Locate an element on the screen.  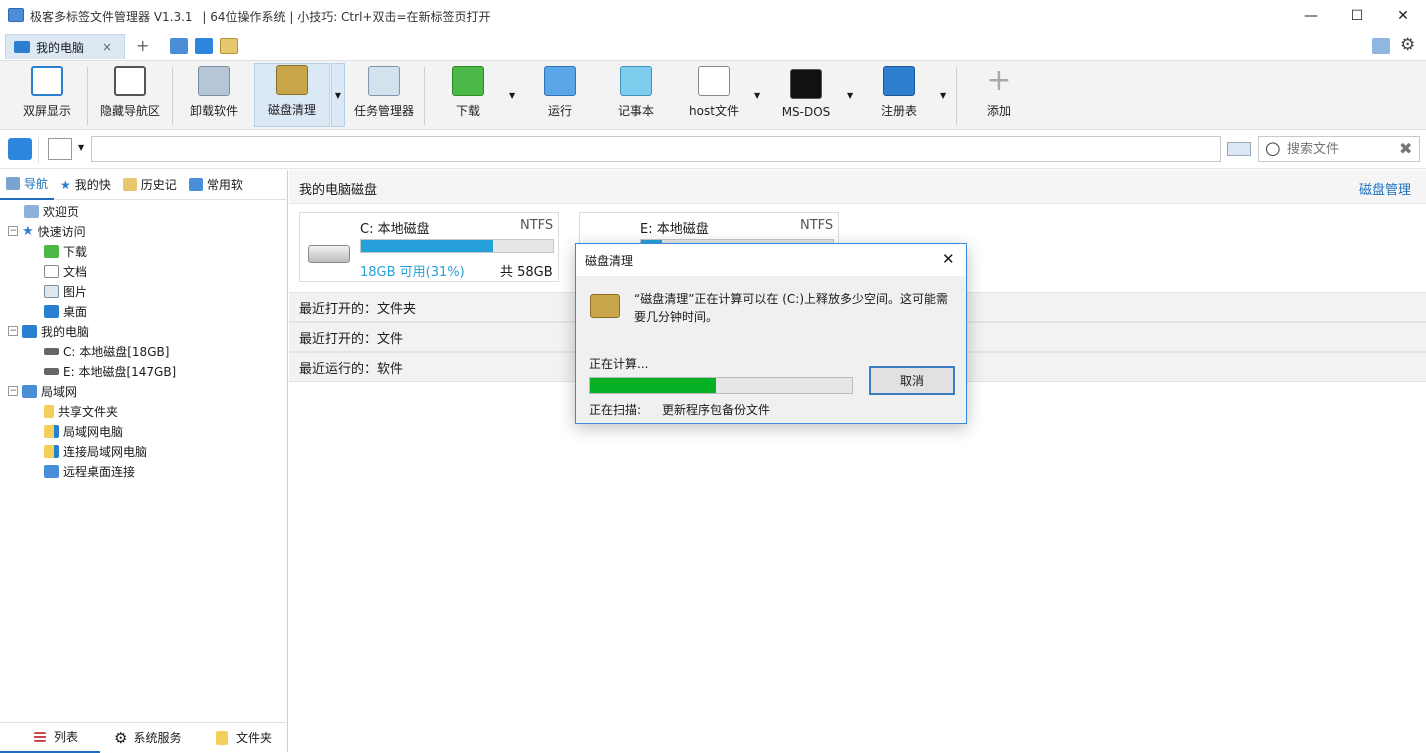
tree-item-welcome: 欢迎页 is located at coordinates (51, 211).